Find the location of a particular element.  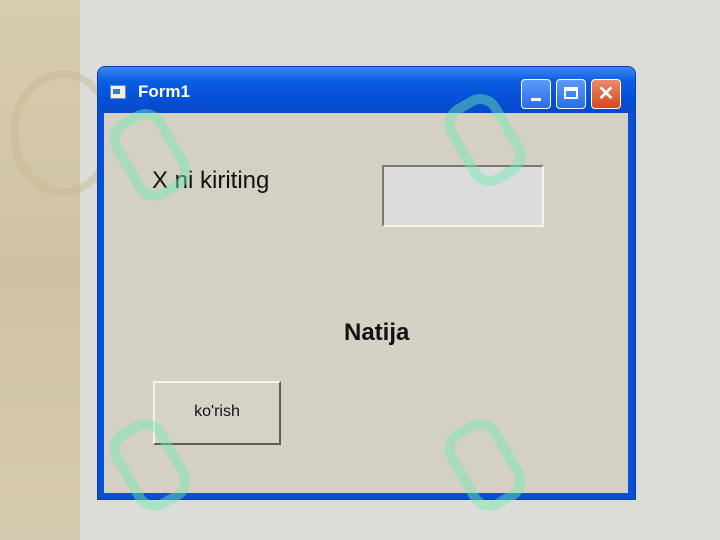

x-input-label: X ni kiriting is located at coordinates (211, 180).